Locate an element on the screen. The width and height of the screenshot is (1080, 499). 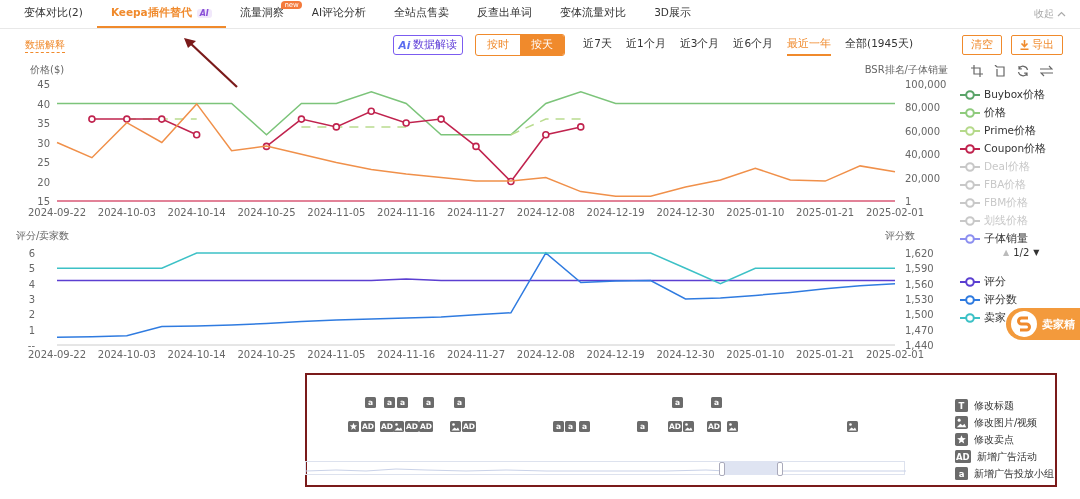
tick-label: 30 is located at coordinates (43, 143).